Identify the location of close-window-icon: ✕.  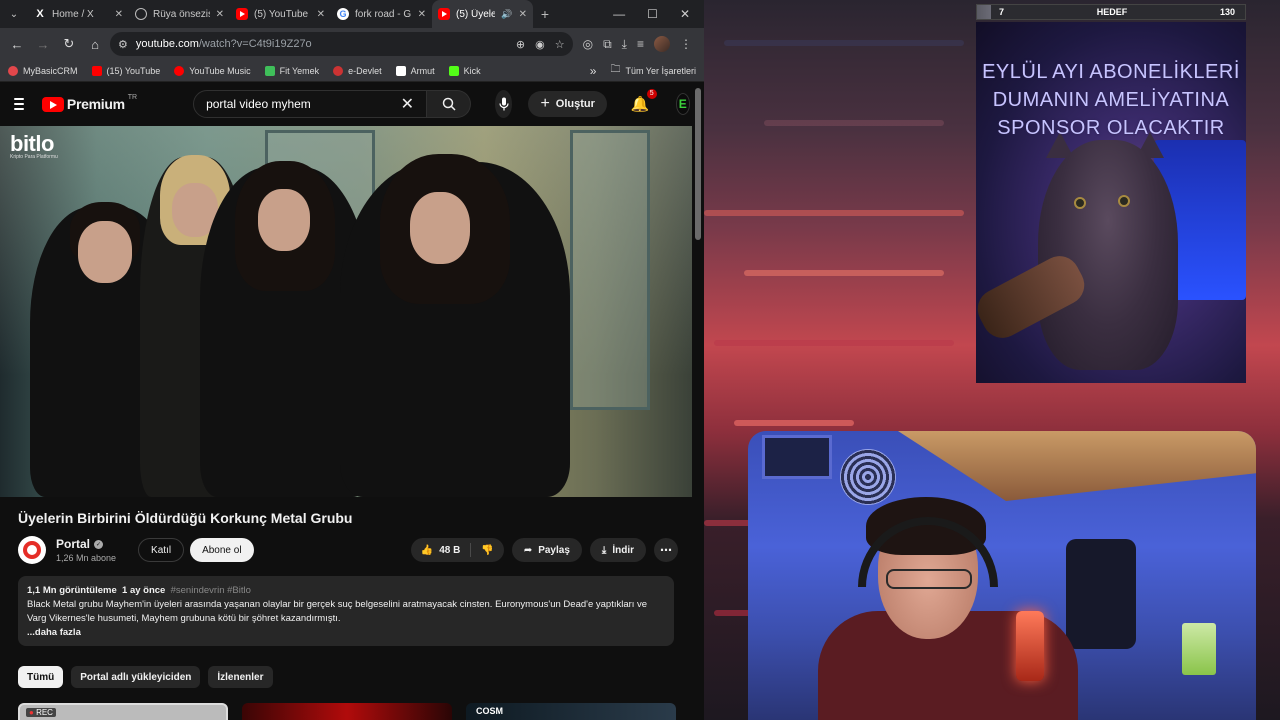
(685, 14).